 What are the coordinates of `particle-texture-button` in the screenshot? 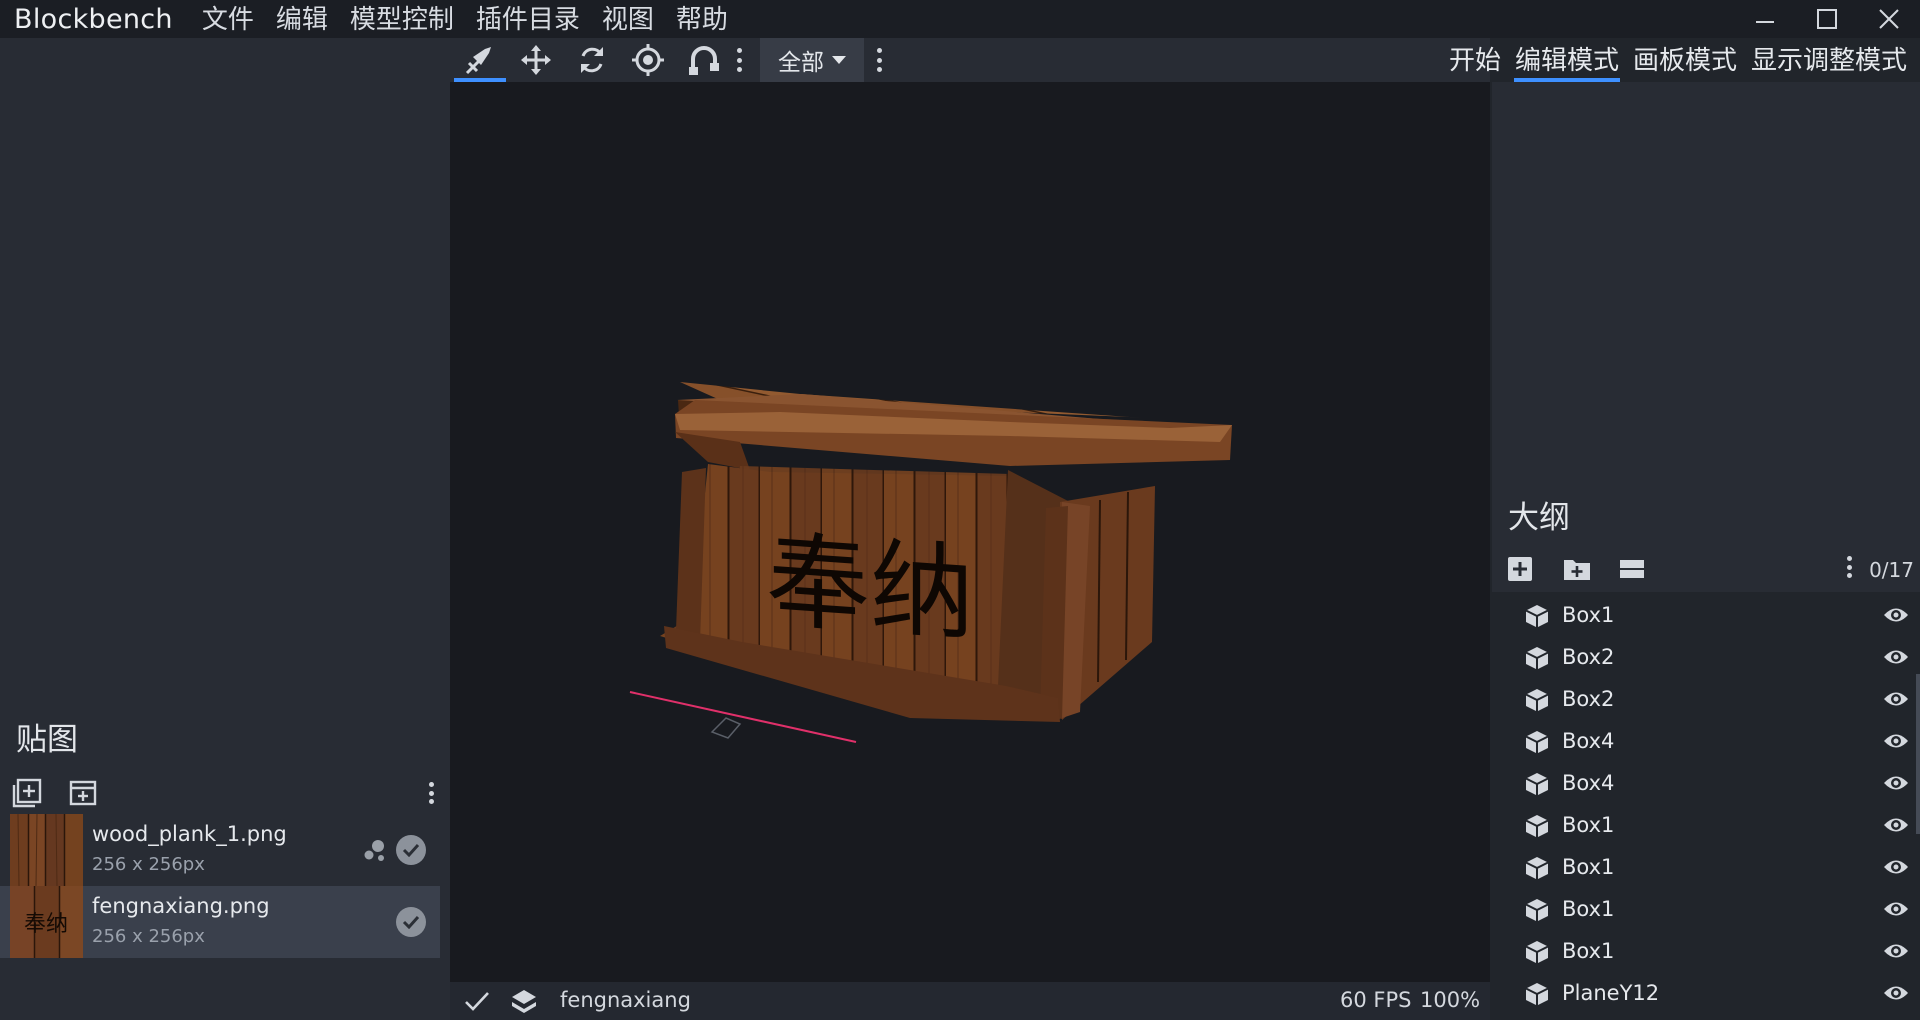 It's located at (375, 850).